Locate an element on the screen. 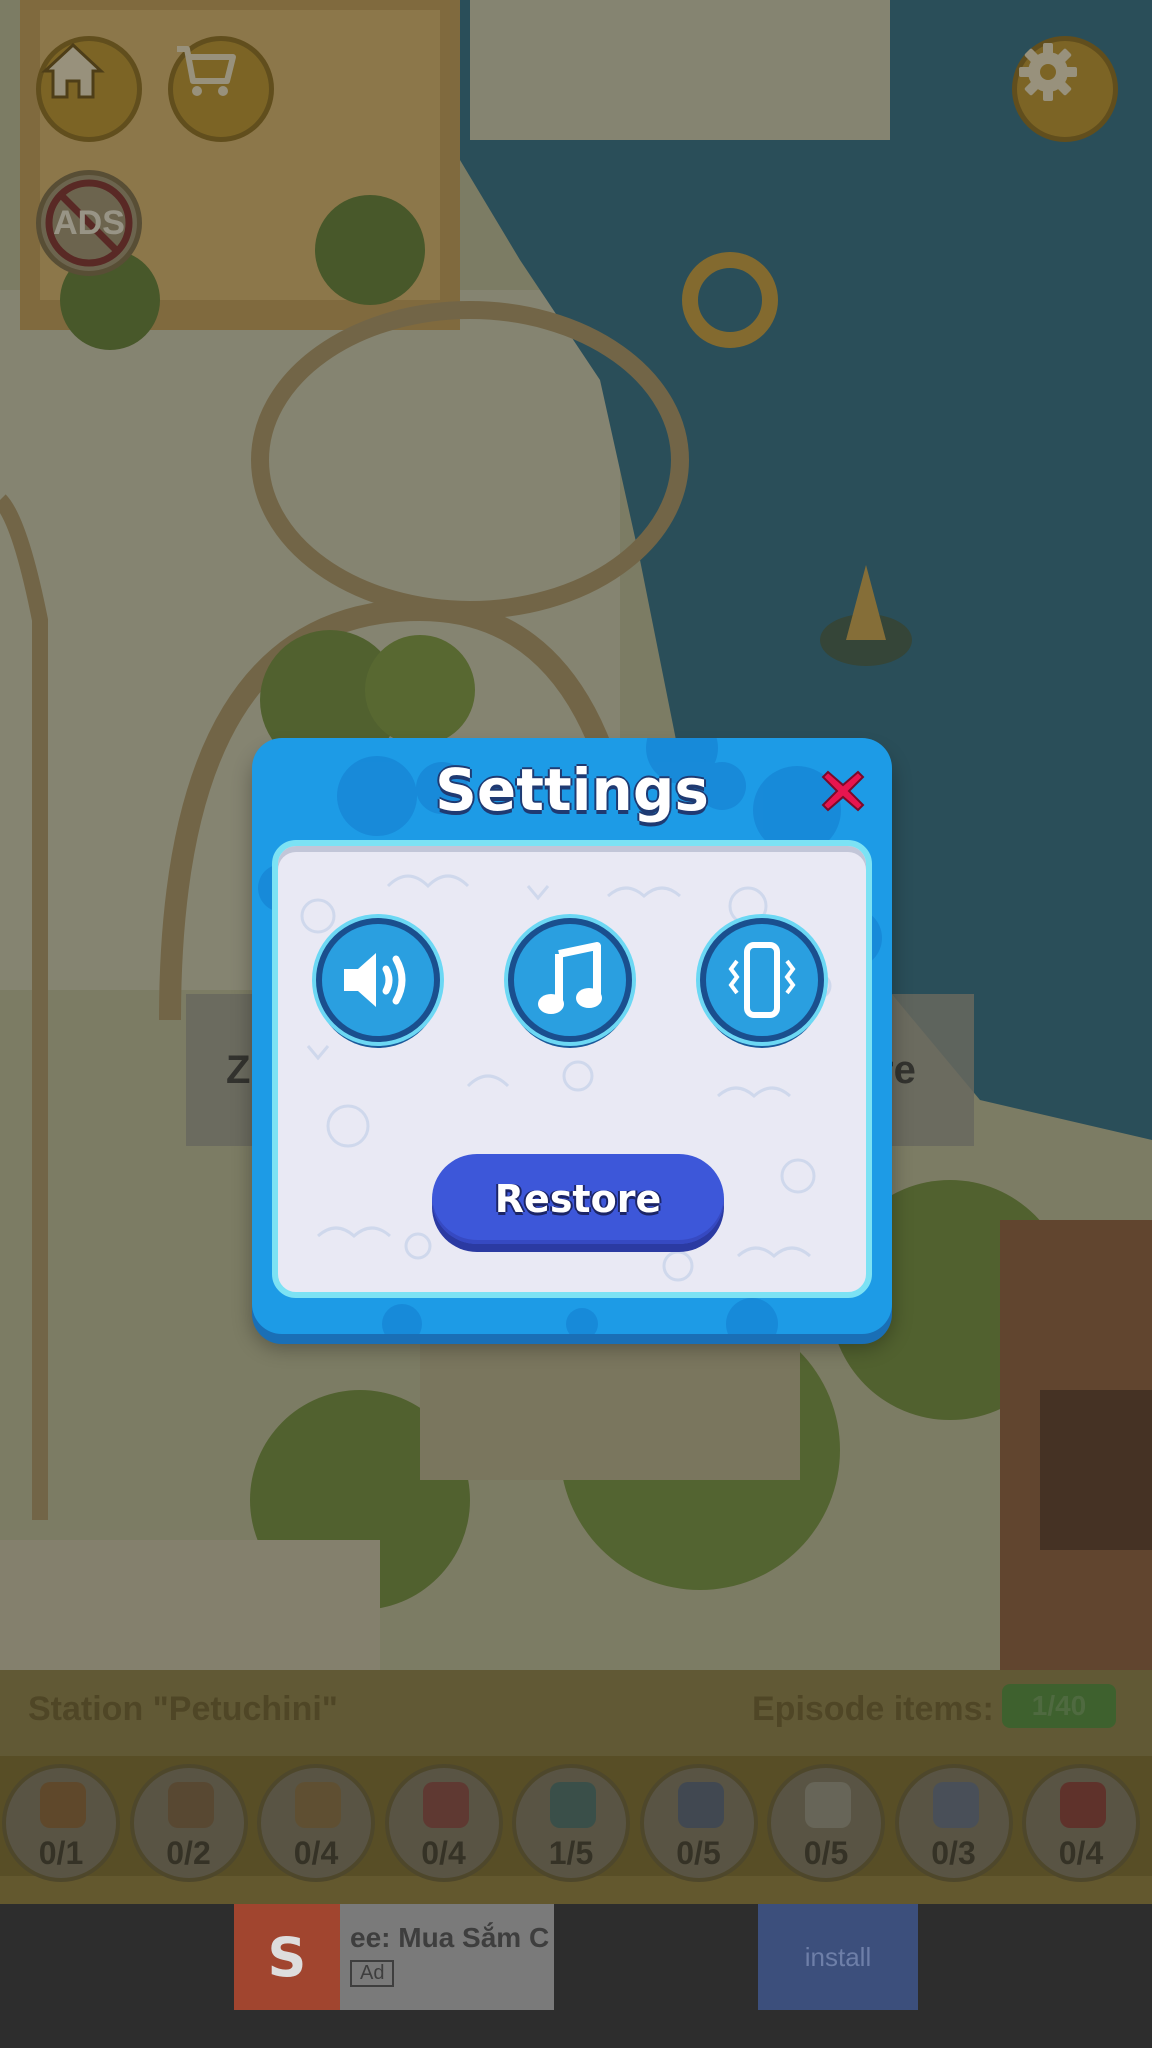 The image size is (1152, 2048). speaker-icon is located at coordinates (375, 980).